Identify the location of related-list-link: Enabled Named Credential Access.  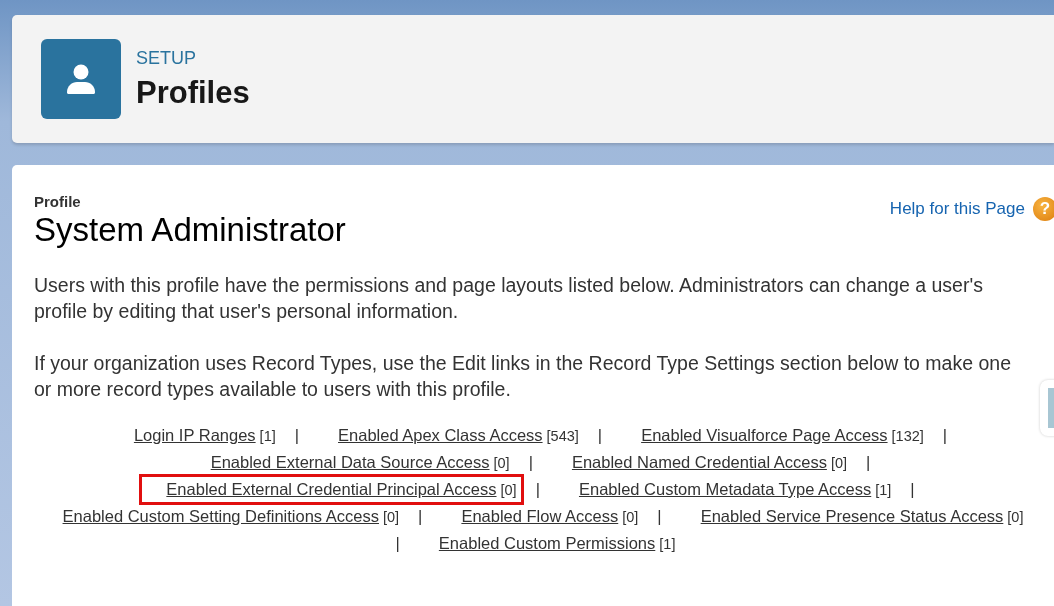
(699, 462).